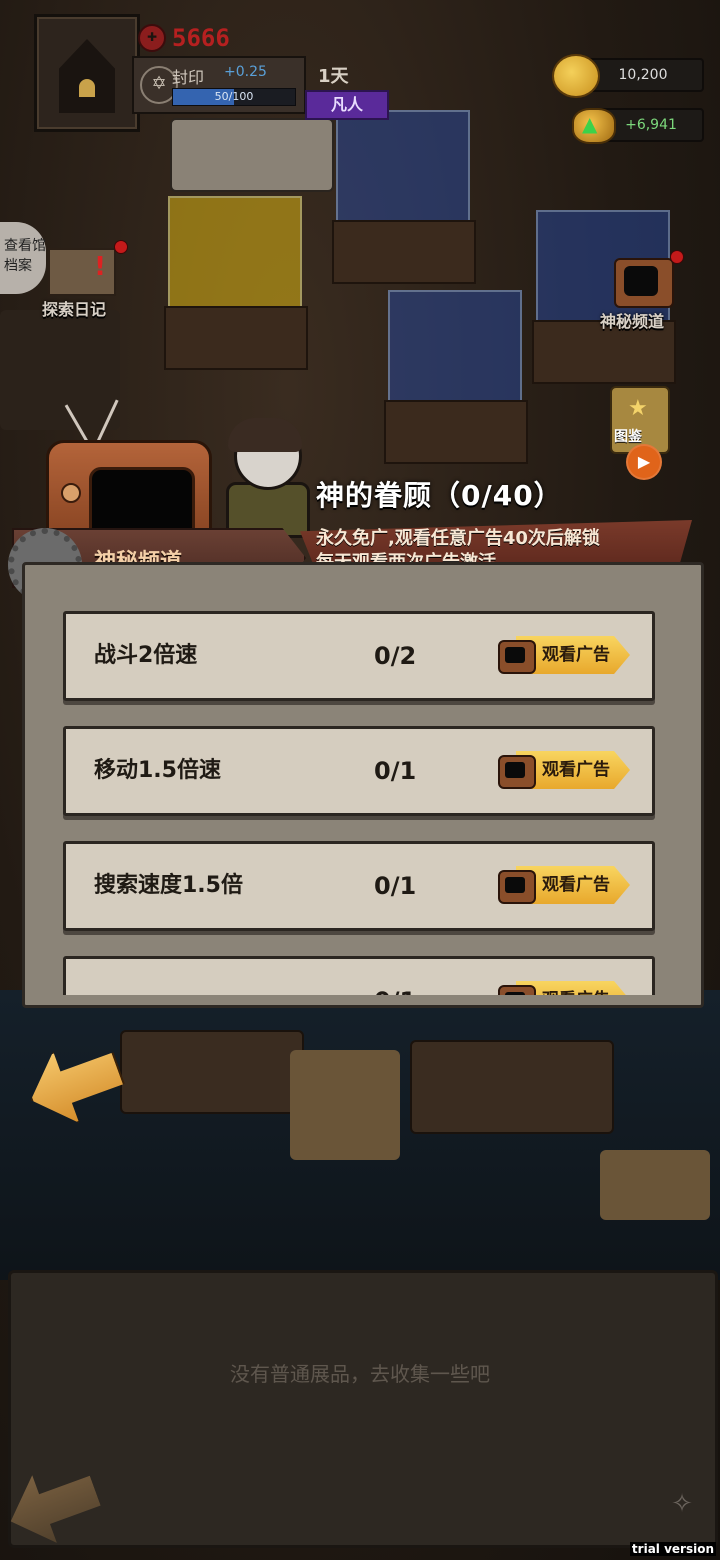 This screenshot has width=720, height=1560. I want to click on compass-icon: ✧, so click(682, 1504).